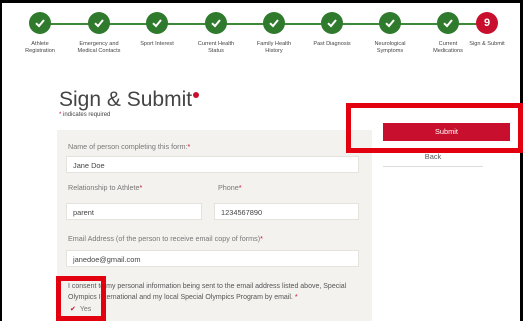 The width and height of the screenshot is (523, 321). I want to click on relationship-label: Relationship to Athlete*, so click(105, 187).